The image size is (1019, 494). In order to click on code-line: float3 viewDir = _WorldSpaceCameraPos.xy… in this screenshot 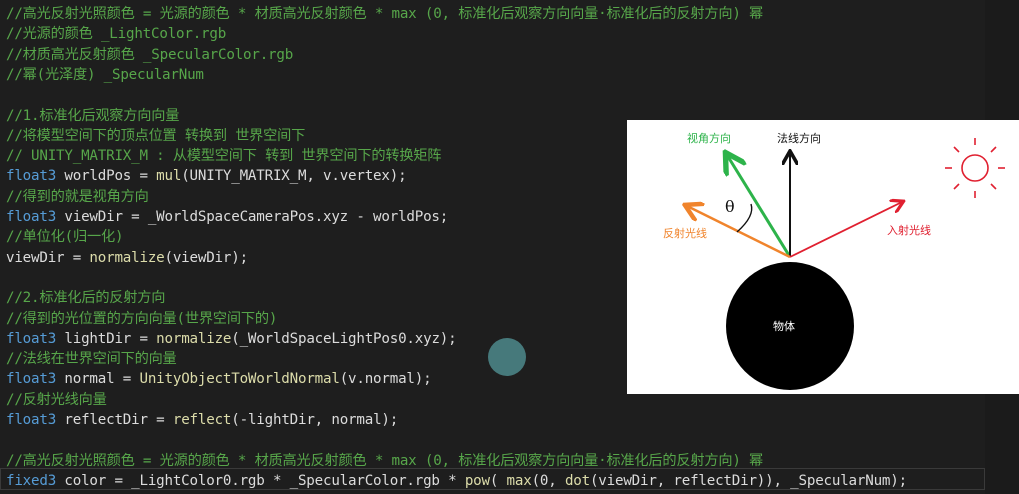, I will do `click(227, 217)`.